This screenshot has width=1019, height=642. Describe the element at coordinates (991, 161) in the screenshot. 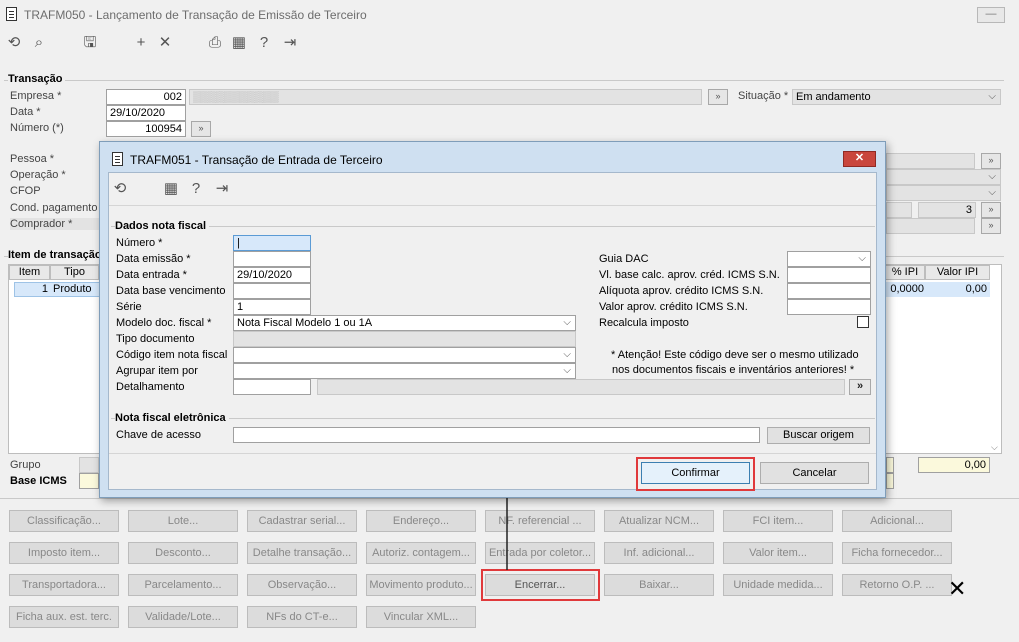

I see `pessoa-search-button: »` at that location.